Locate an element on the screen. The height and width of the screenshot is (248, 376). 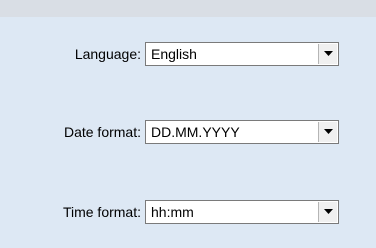
time-format-dropdown-button is located at coordinates (327, 212).